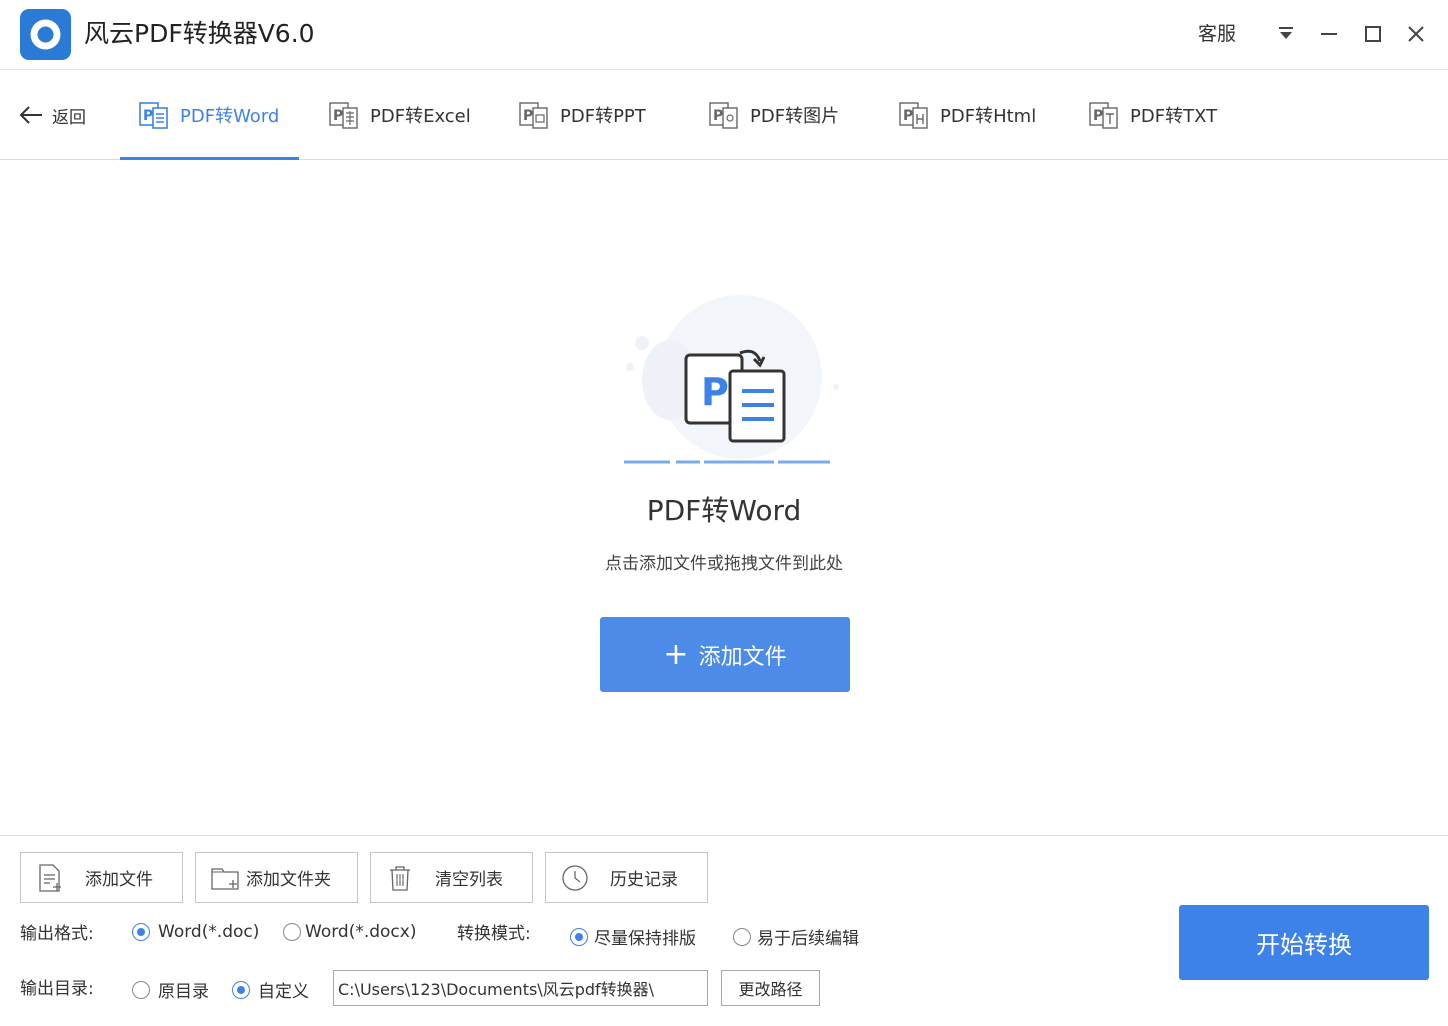 The height and width of the screenshot is (1026, 1448). Describe the element at coordinates (742, 657) in the screenshot. I see `add-file-main-label: 添加文件` at that location.